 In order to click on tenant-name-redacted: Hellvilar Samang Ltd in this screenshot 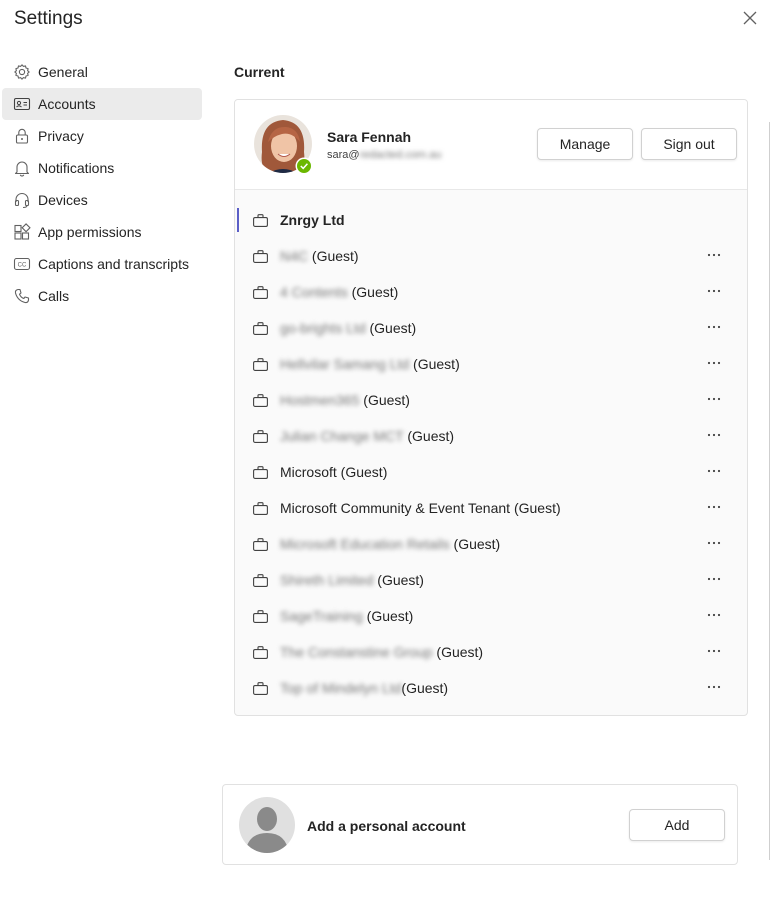, I will do `click(345, 364)`.